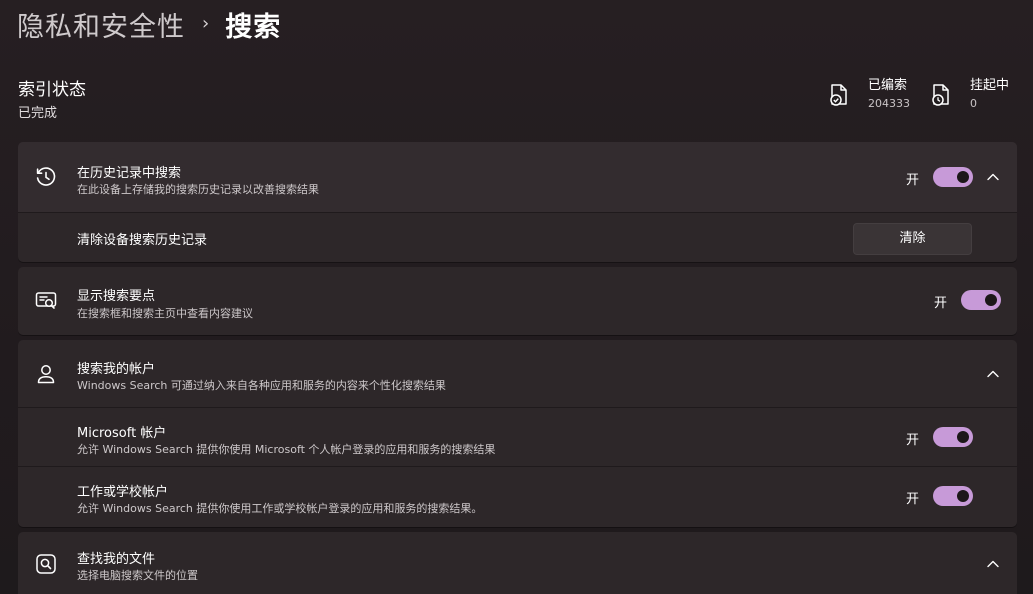 This screenshot has width=1033, height=594. Describe the element at coordinates (123, 492) in the screenshot. I see `work-account-title: 工作或学校帐户` at that location.